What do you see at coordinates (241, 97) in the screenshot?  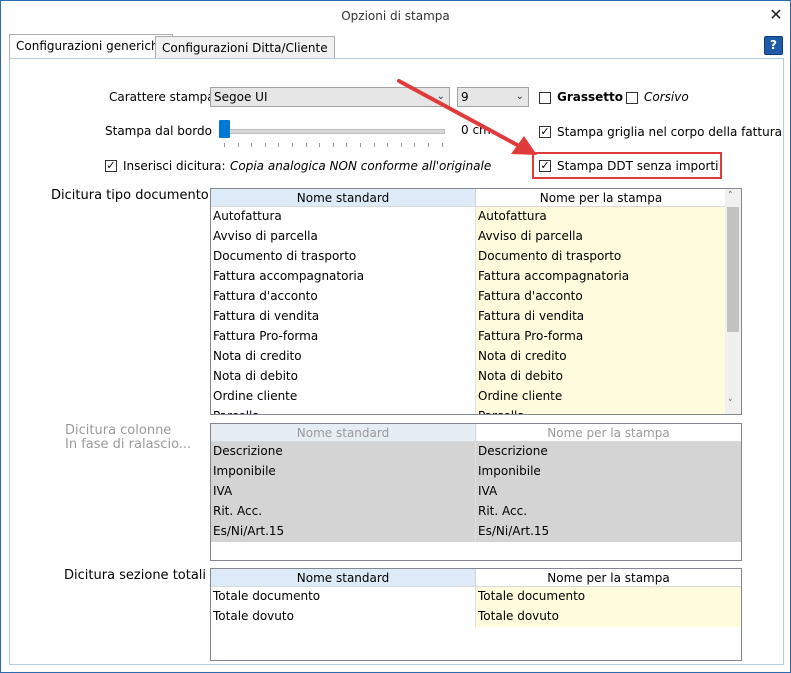 I see `font-face-value: Segoe UI` at bounding box center [241, 97].